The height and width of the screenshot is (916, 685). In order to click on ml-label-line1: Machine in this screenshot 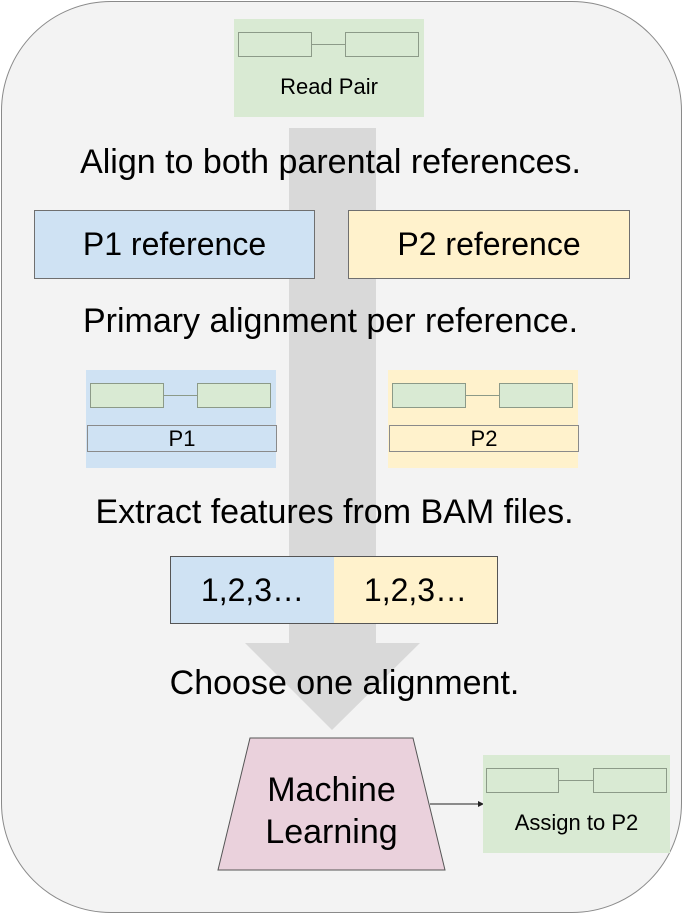, I will do `click(331, 790)`.